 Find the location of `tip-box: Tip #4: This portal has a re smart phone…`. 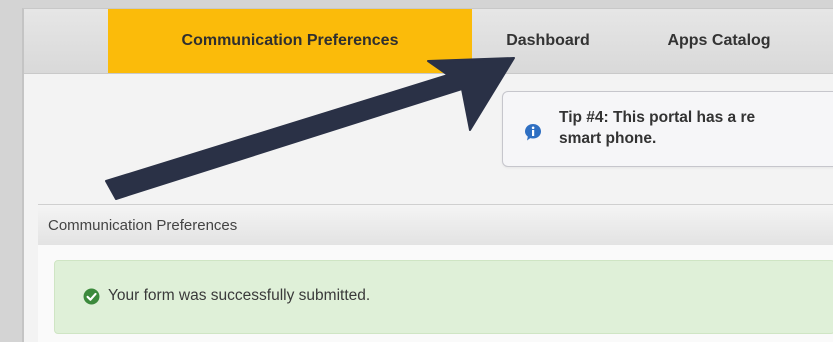

tip-box: Tip #4: This portal has a re smart phone… is located at coordinates (667, 129).